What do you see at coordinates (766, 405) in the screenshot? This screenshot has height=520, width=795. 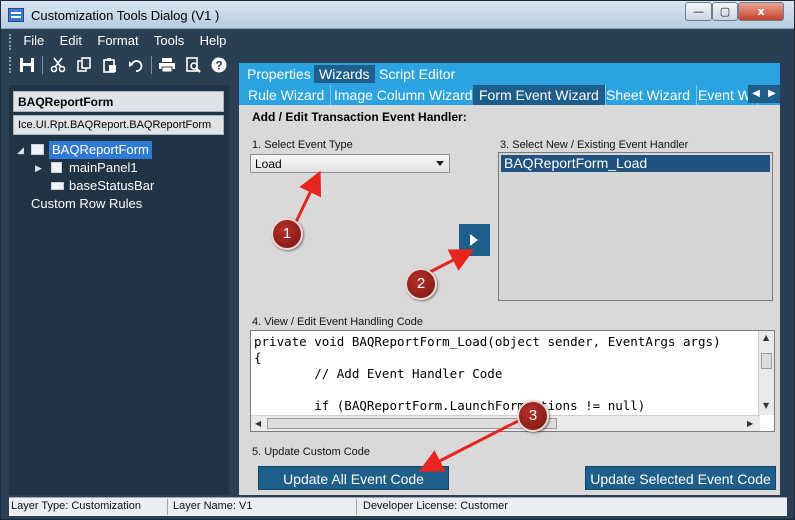 I see `scroll-down-icon: ▼` at bounding box center [766, 405].